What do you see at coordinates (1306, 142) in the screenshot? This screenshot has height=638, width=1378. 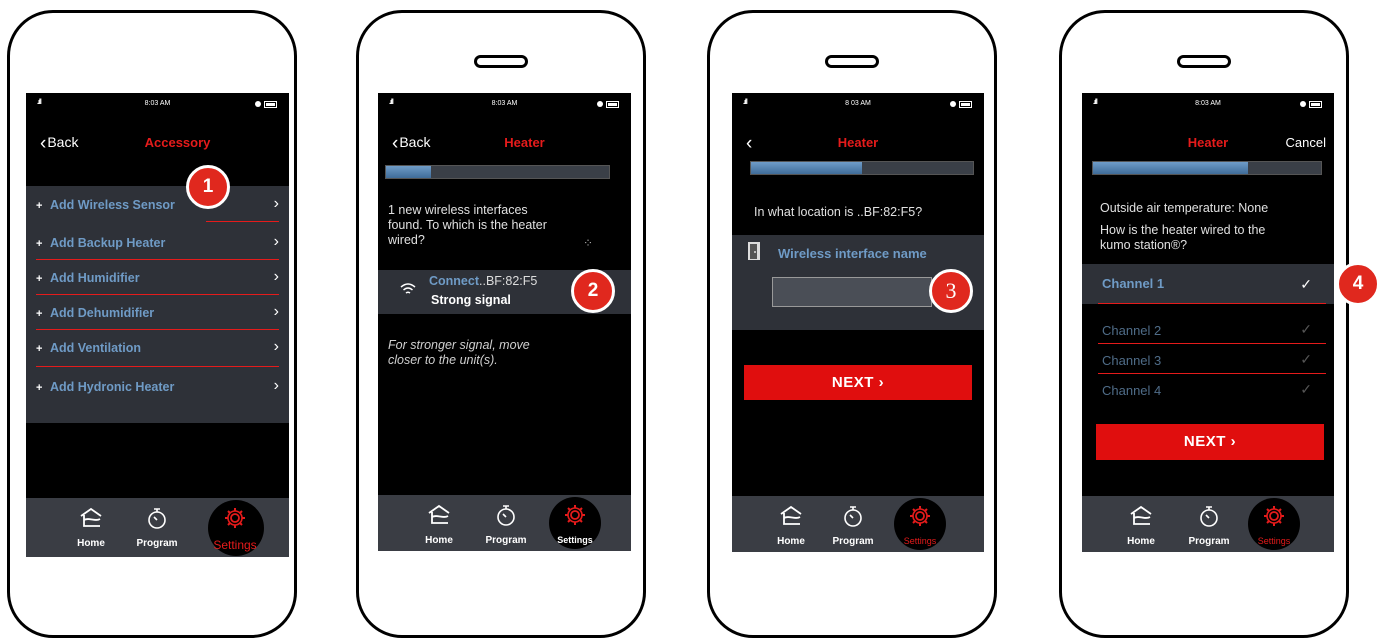 I see `cancel-button: Cancel` at bounding box center [1306, 142].